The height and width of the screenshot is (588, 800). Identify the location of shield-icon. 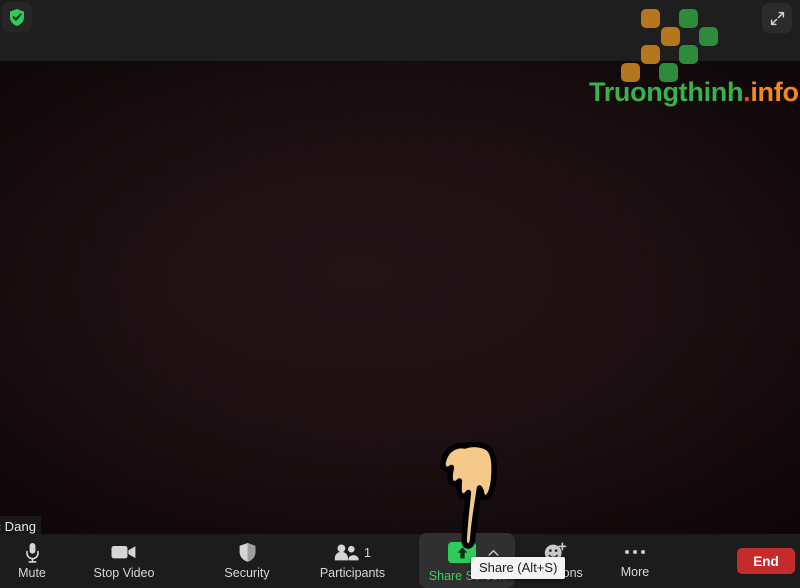
(247, 552).